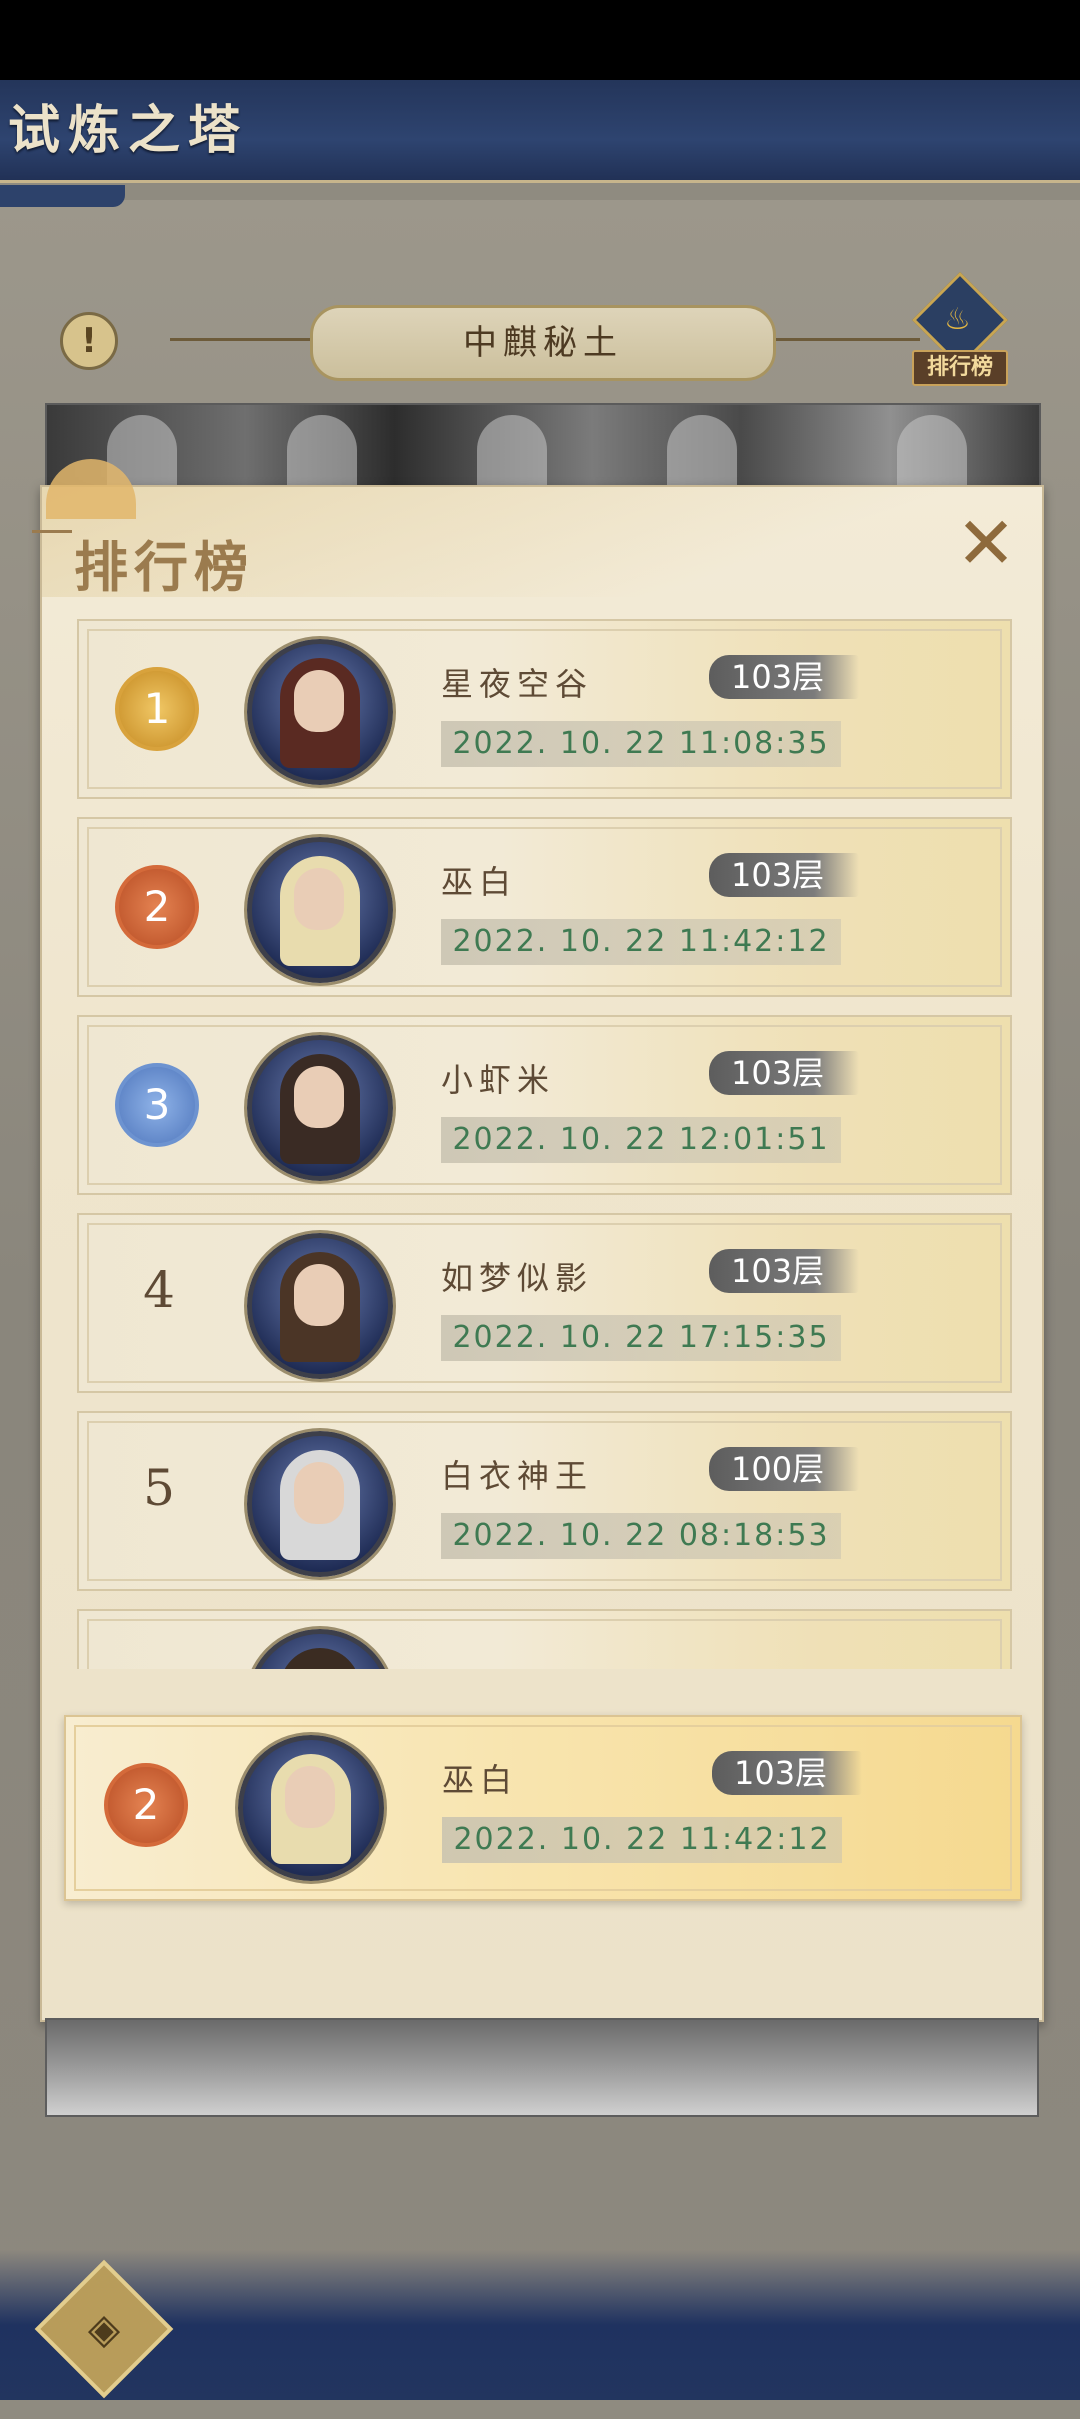 The height and width of the screenshot is (2419, 1080). What do you see at coordinates (544, 1501) in the screenshot?
I see `leaderboard-row: 5 白衣神王 100层 2022. 10. 22 08:18:53` at bounding box center [544, 1501].